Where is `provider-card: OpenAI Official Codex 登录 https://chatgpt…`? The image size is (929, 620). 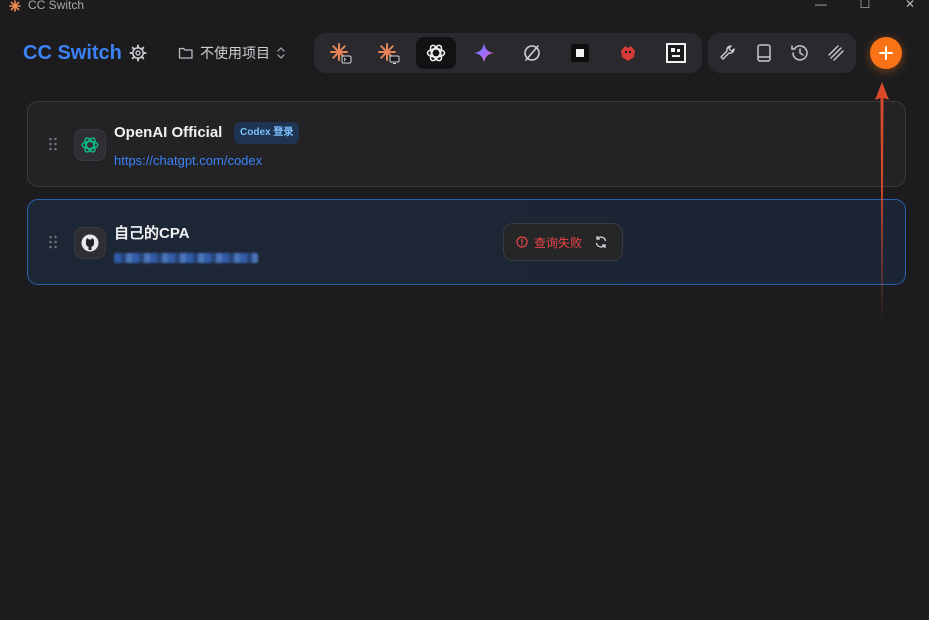 provider-card: OpenAI Official Codex 登录 https://chatgpt… is located at coordinates (466, 144).